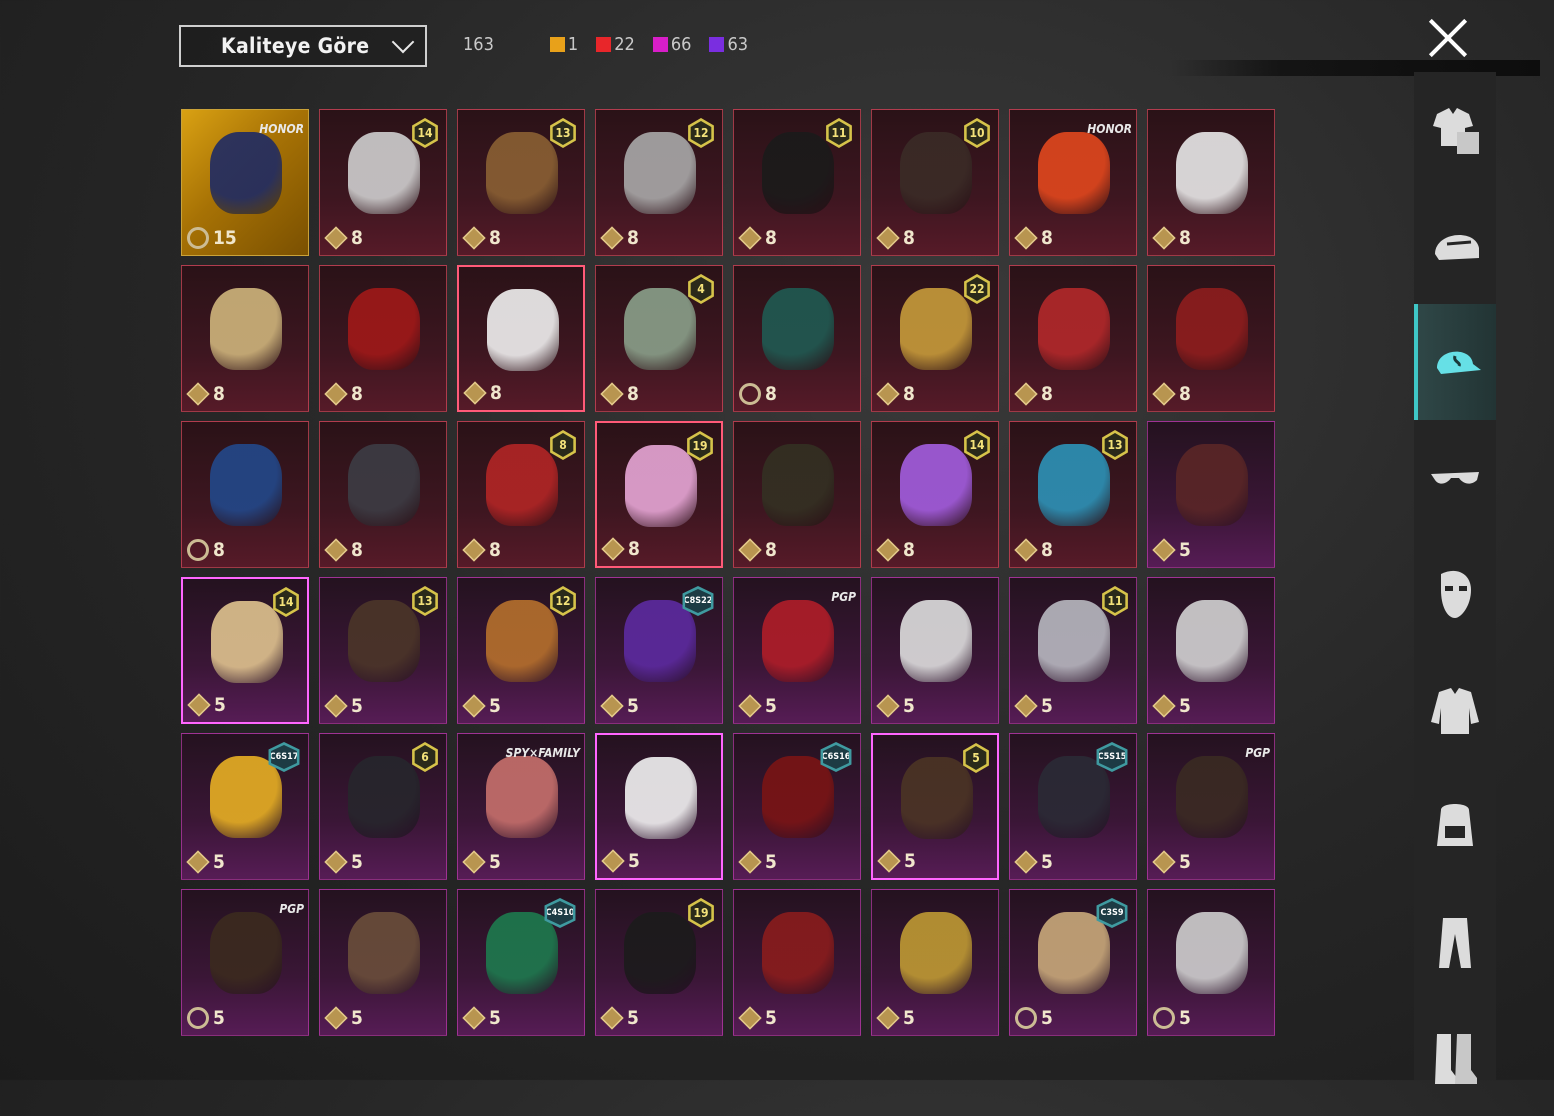 This screenshot has width=1554, height=1116. I want to click on item-badge: 19, so click(701, 913).